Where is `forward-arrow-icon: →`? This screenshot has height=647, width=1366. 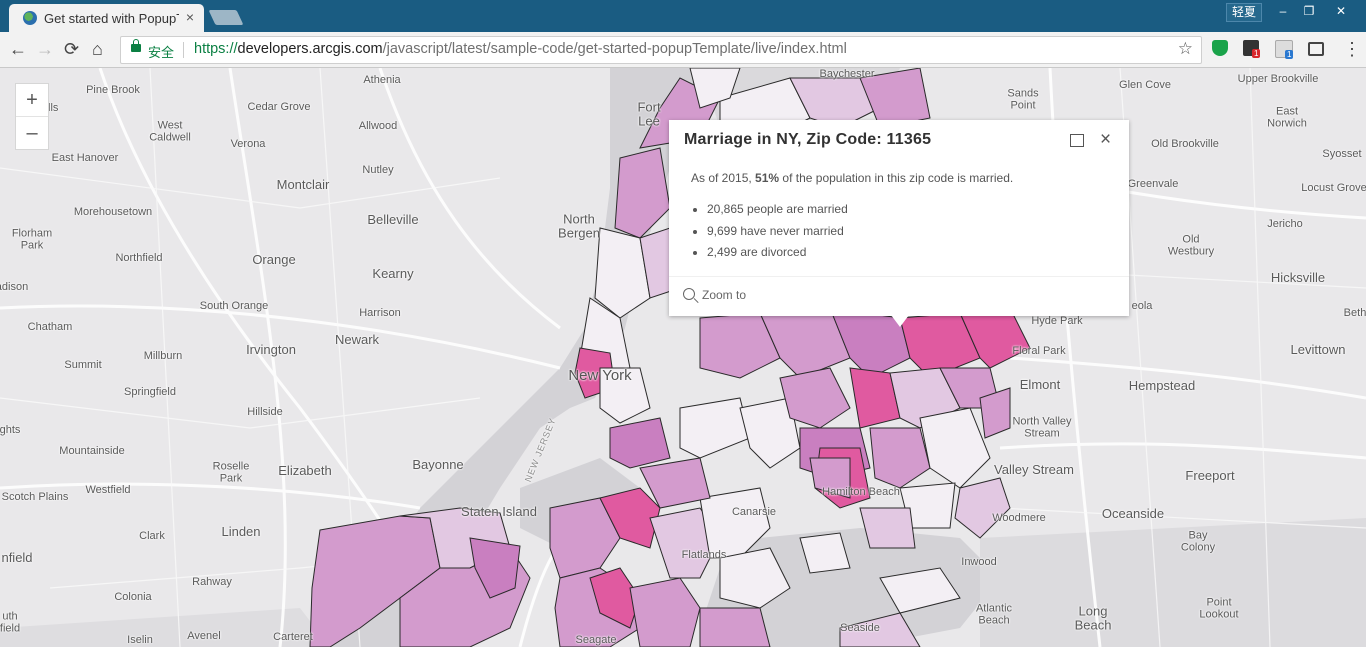
forward-arrow-icon: → is located at coordinates (45, 49).